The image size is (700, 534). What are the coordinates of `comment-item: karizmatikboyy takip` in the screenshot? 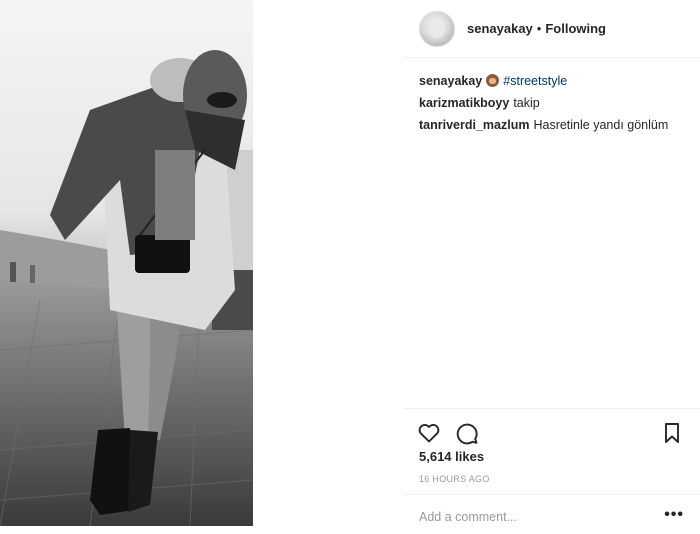 It's located at (554, 103).